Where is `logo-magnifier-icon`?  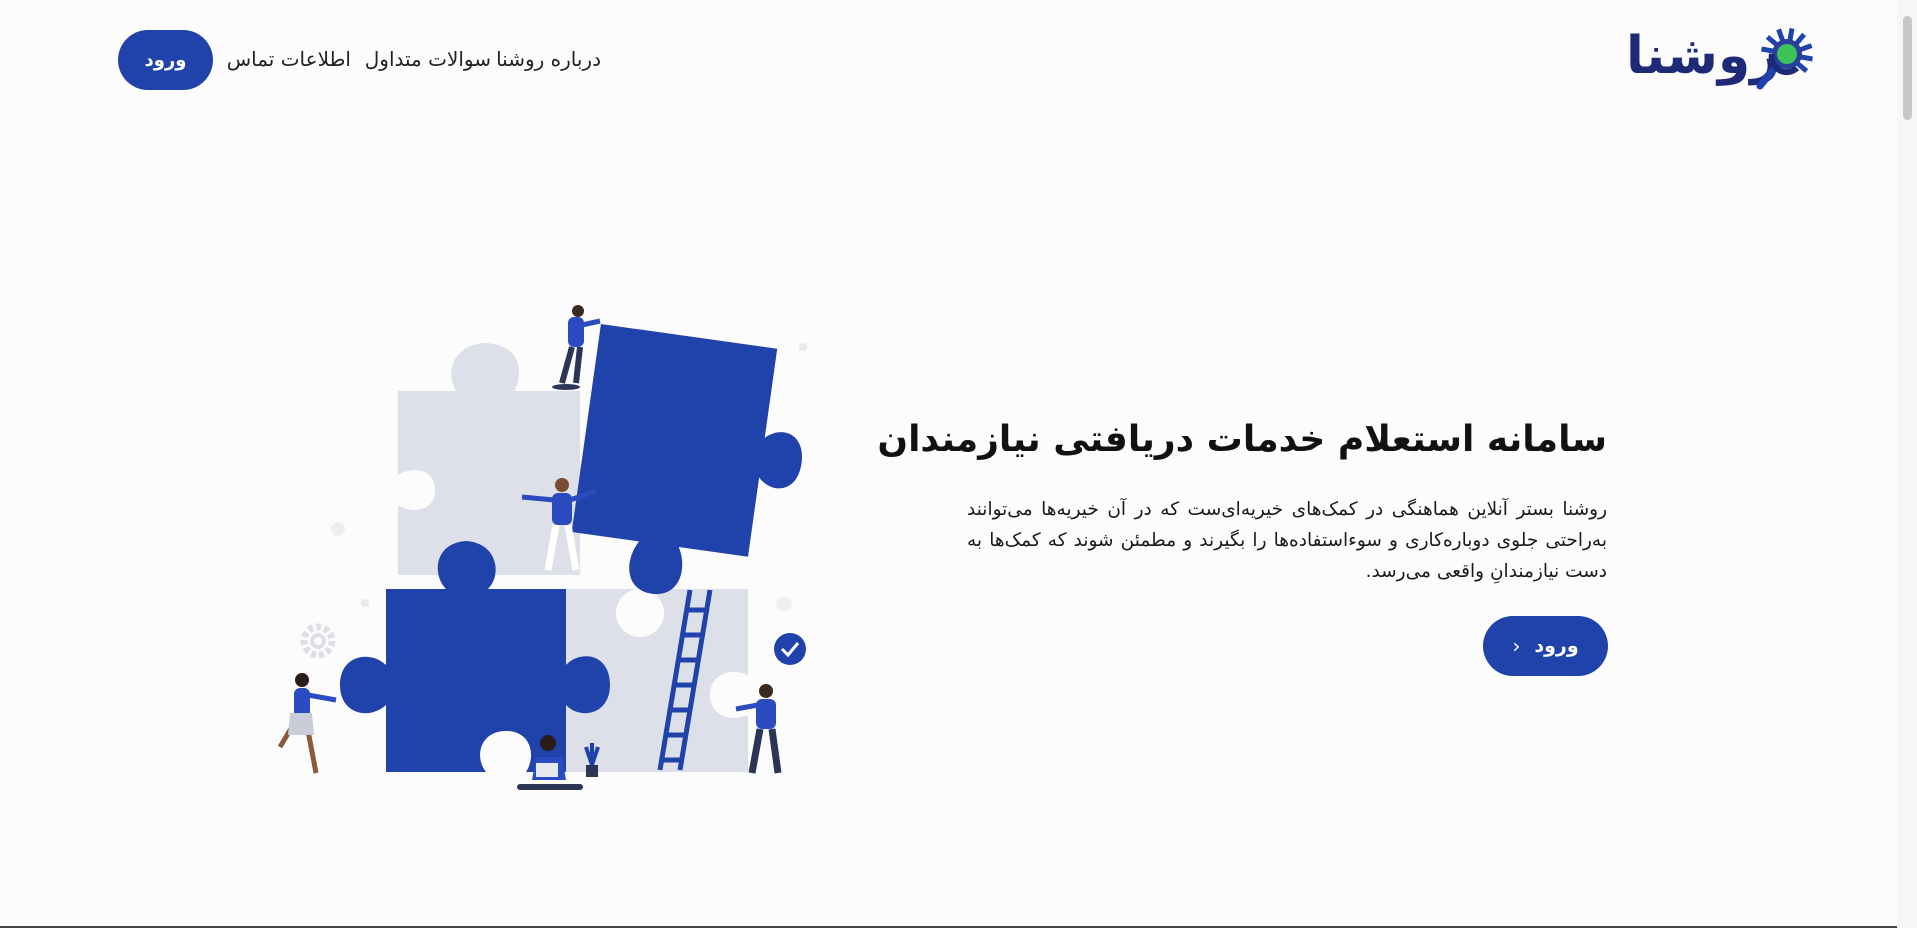 logo-magnifier-icon is located at coordinates (1785, 59).